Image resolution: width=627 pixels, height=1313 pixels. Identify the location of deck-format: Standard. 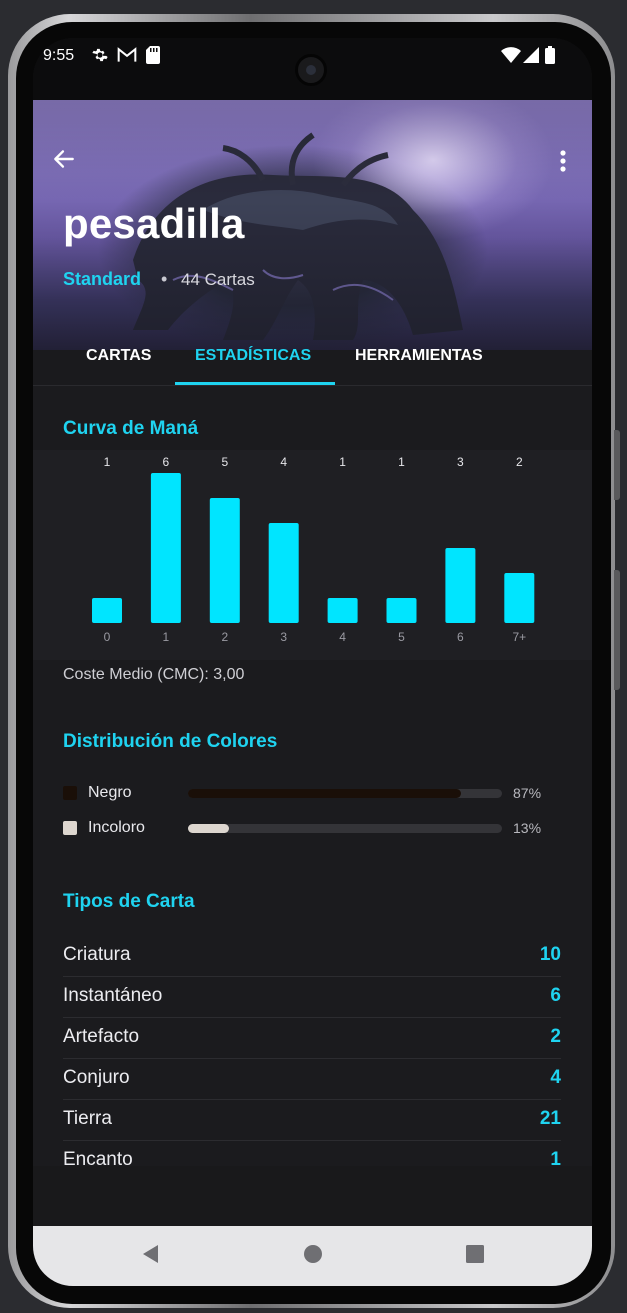
(102, 279).